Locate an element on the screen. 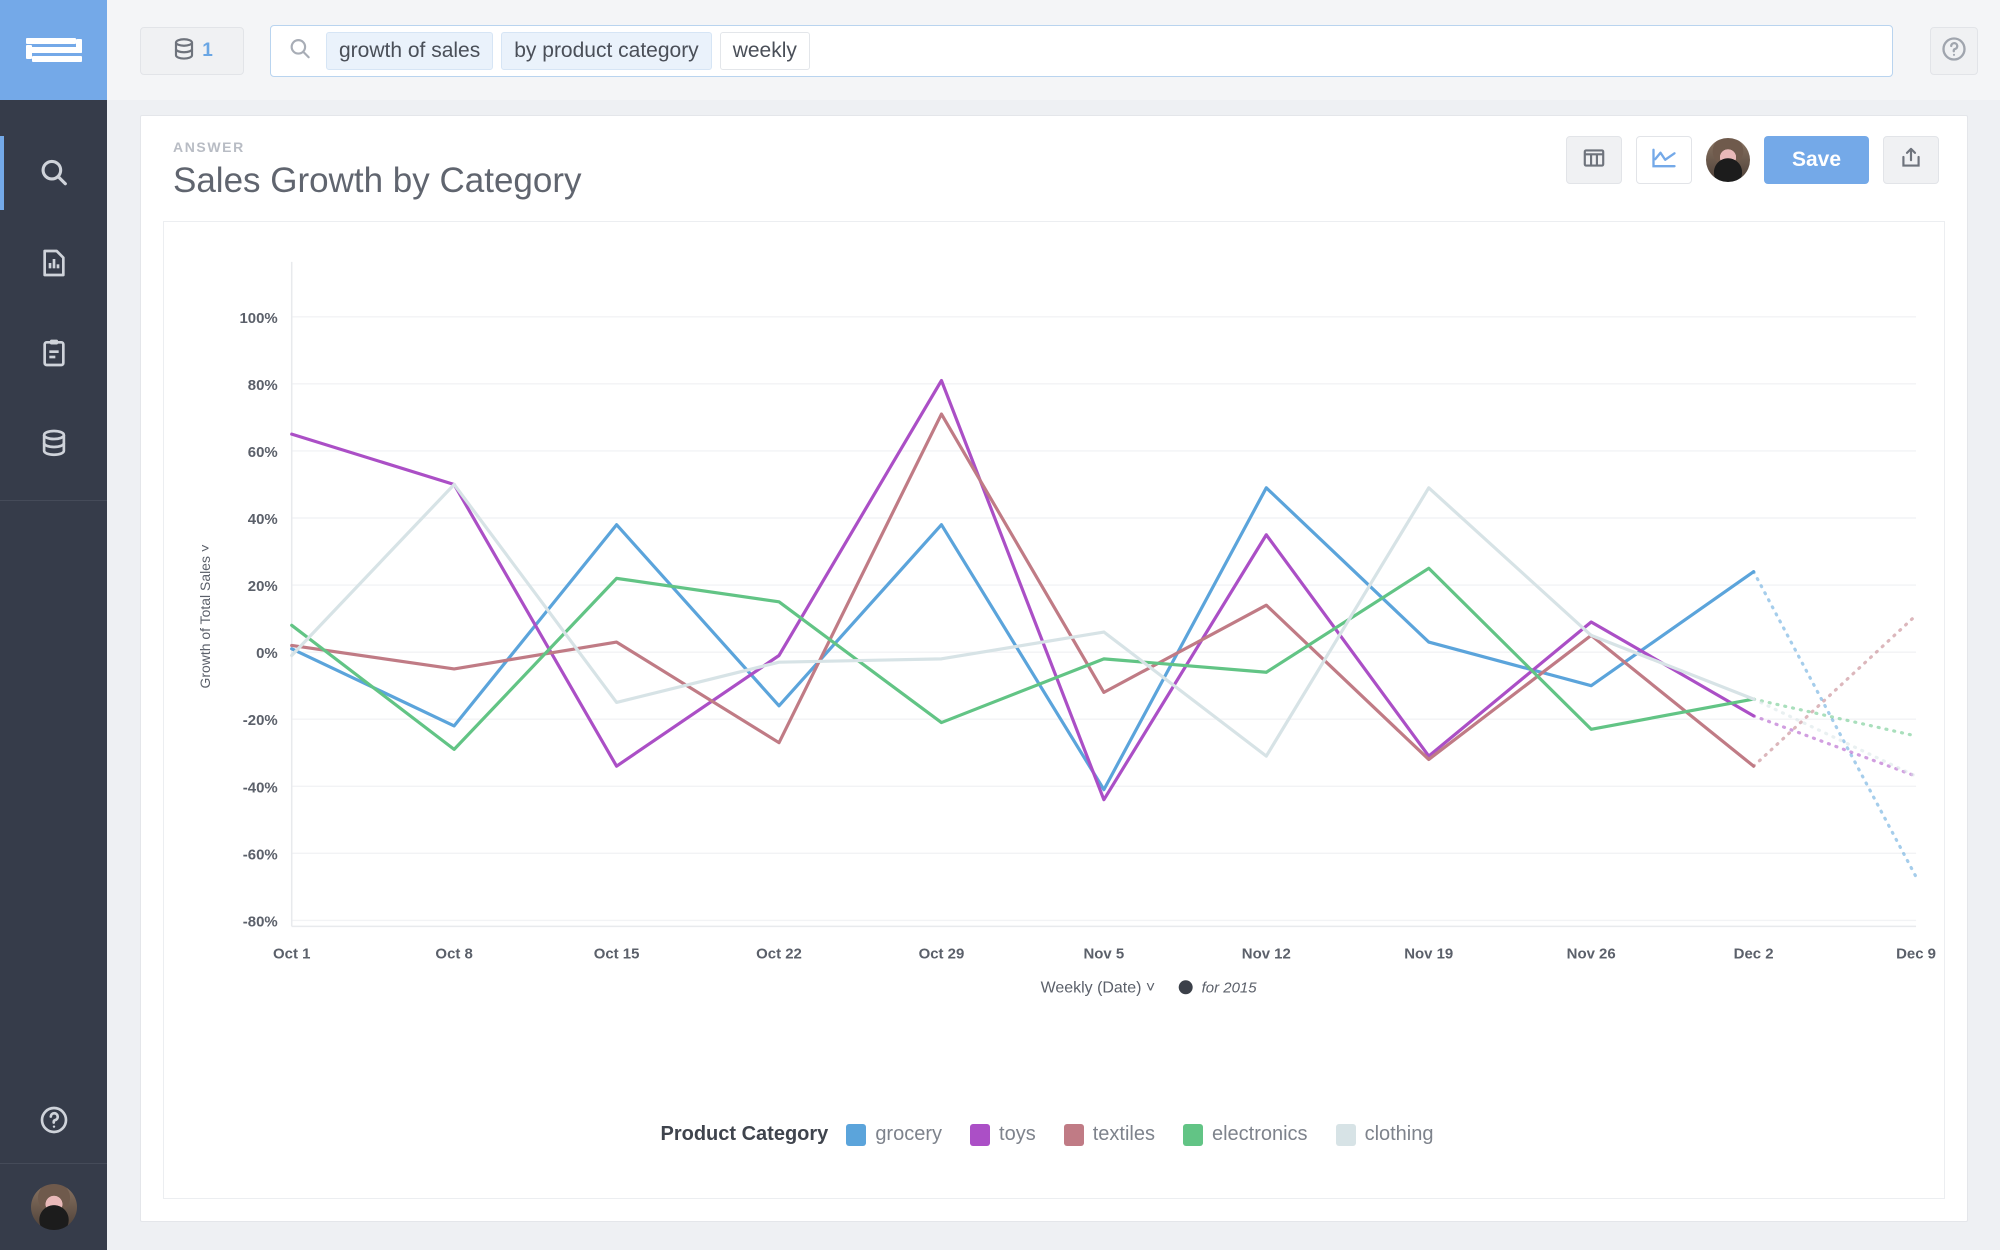 This screenshot has width=2000, height=1250. sidebar-item-search is located at coordinates (53, 173).